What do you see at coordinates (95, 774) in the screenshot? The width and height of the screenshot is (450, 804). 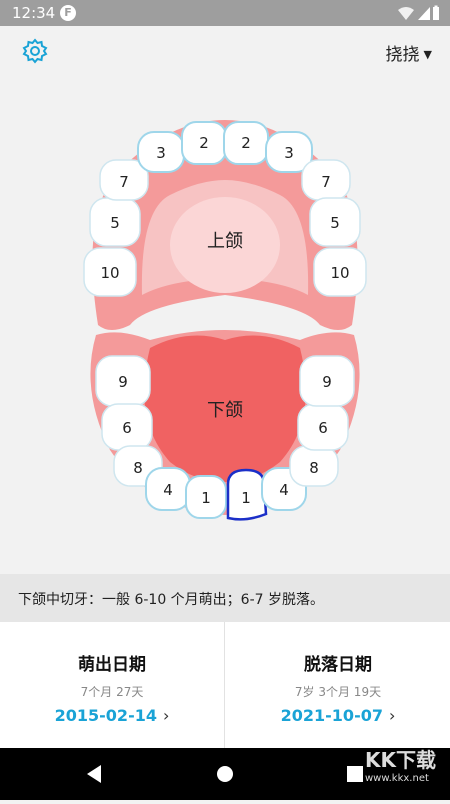 I see `back-icon` at bounding box center [95, 774].